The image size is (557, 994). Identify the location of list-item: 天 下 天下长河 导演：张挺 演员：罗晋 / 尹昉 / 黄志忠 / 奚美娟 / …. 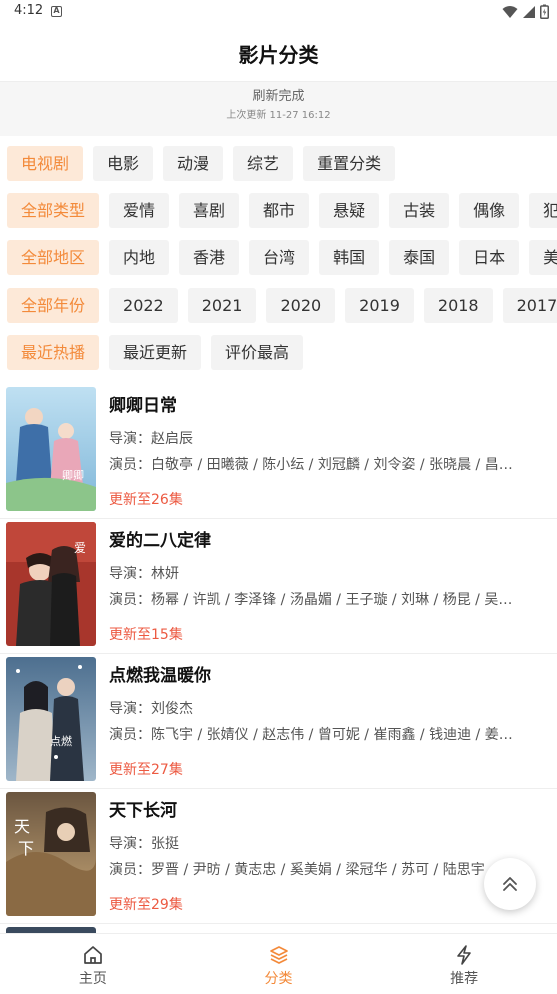
(278, 857).